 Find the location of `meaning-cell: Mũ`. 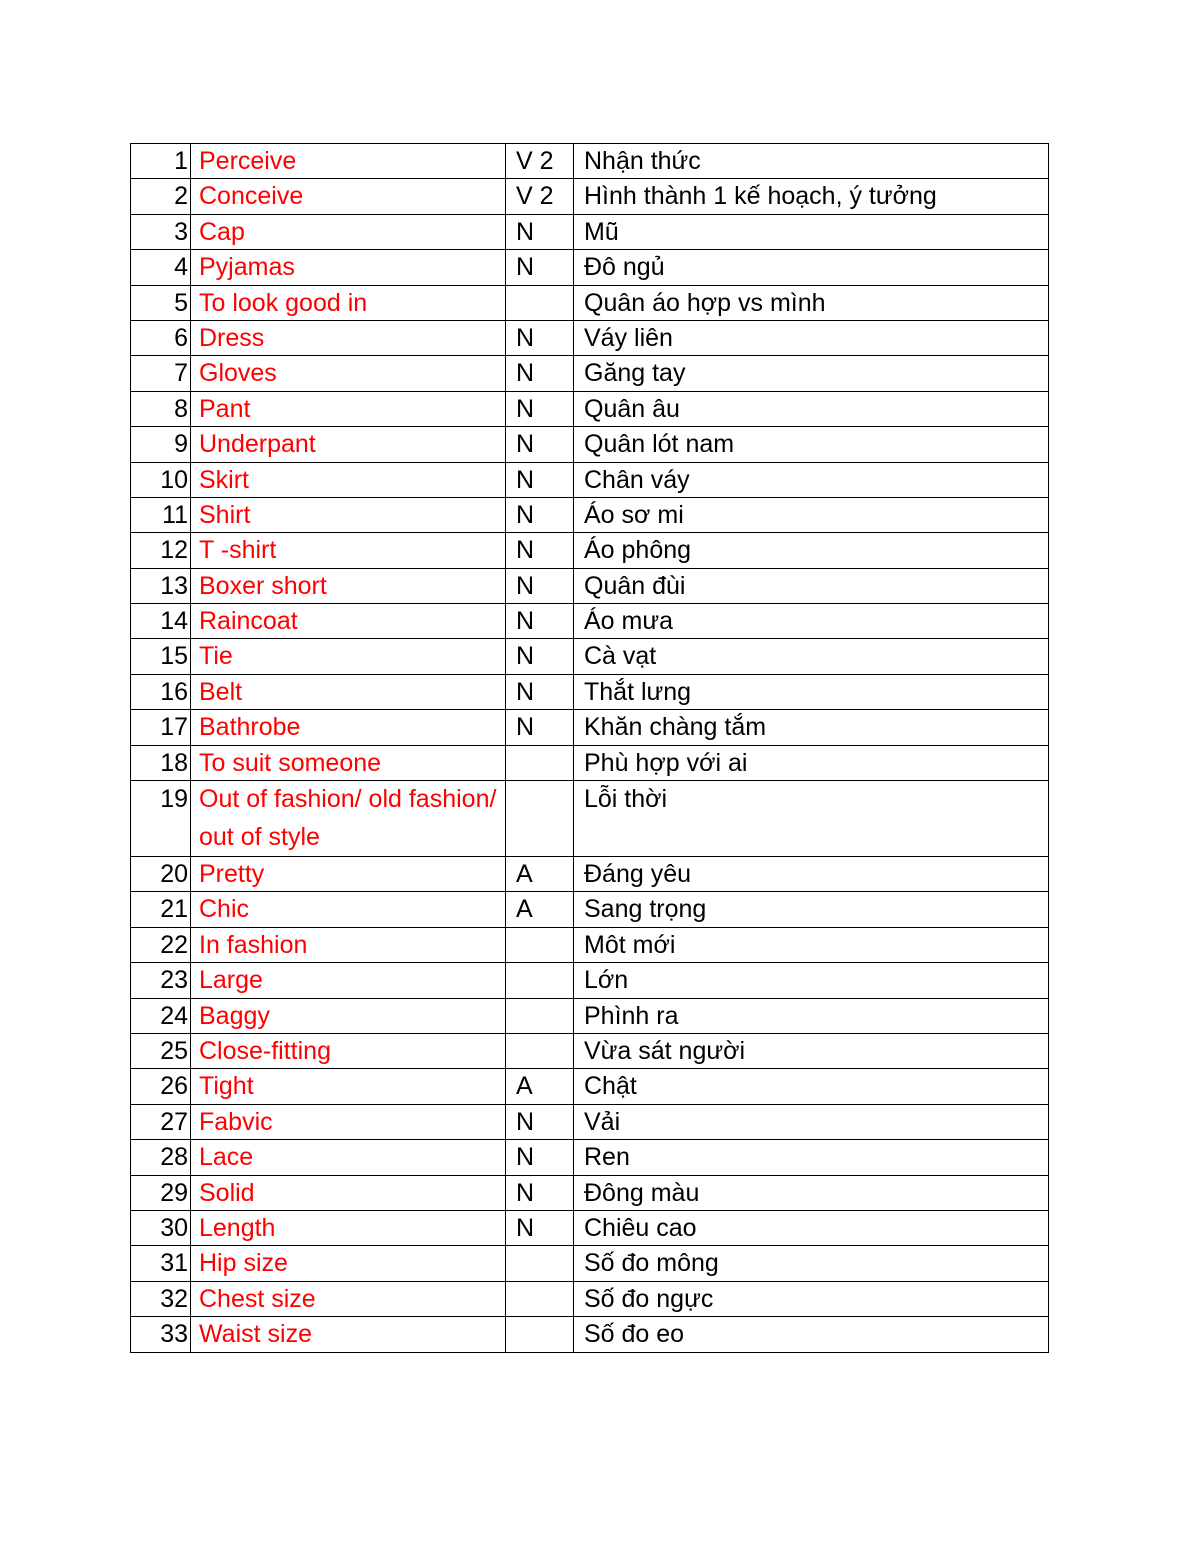

meaning-cell: Mũ is located at coordinates (811, 232).